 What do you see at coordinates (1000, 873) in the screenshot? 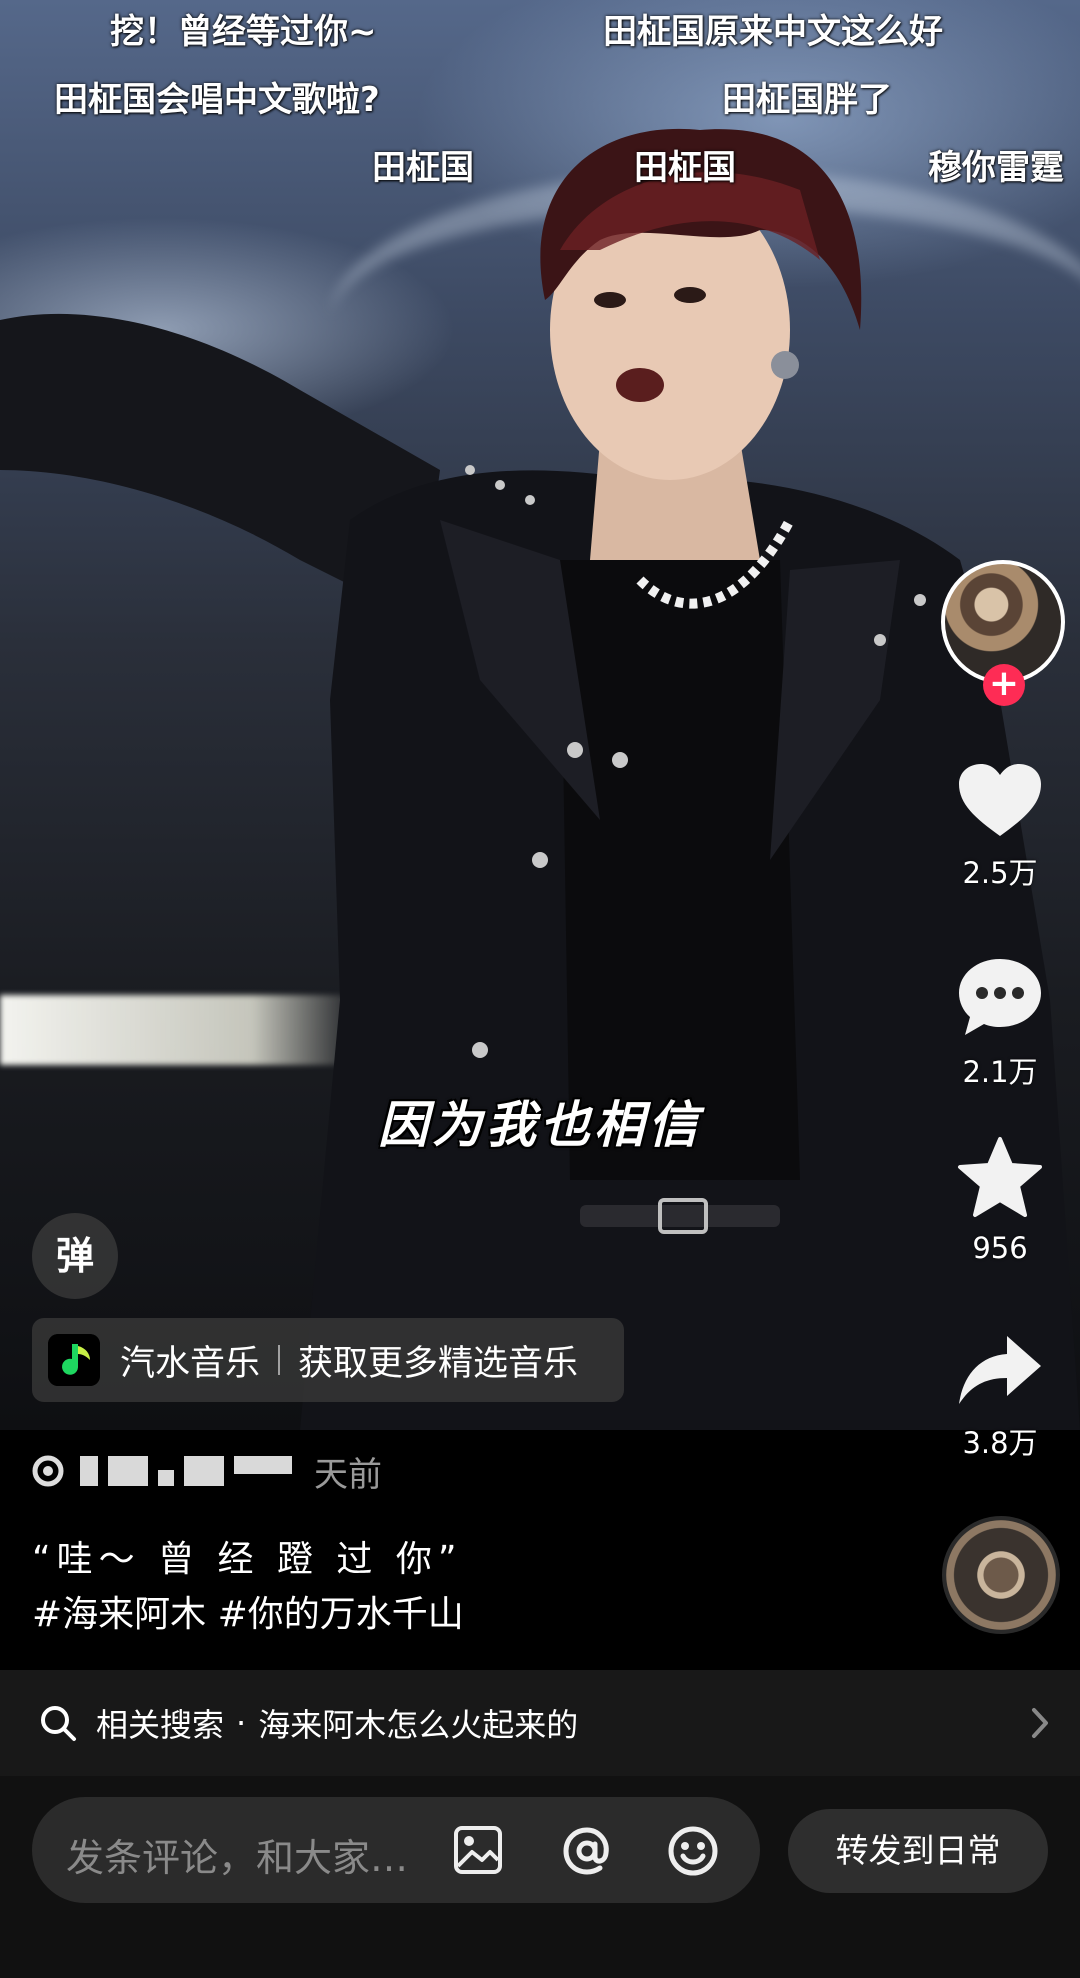
I see `like-count: 2.5万` at bounding box center [1000, 873].